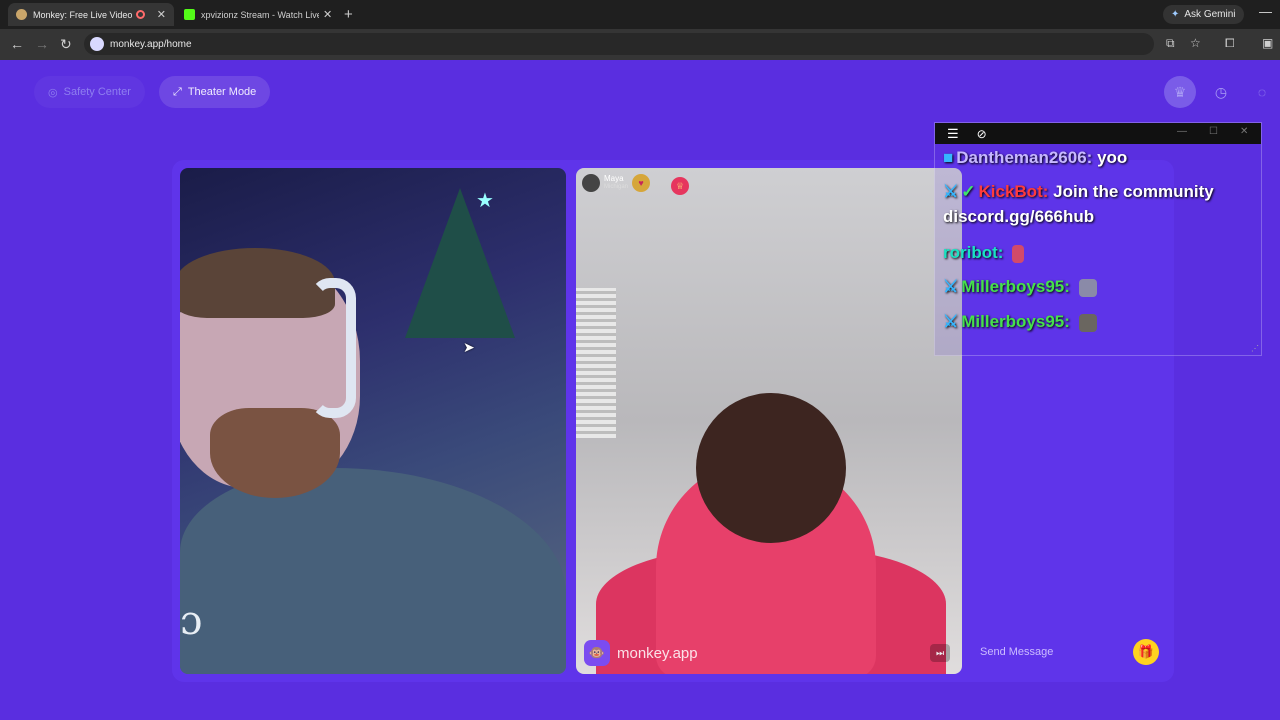  I want to click on chat-username: roribot:, so click(973, 252).